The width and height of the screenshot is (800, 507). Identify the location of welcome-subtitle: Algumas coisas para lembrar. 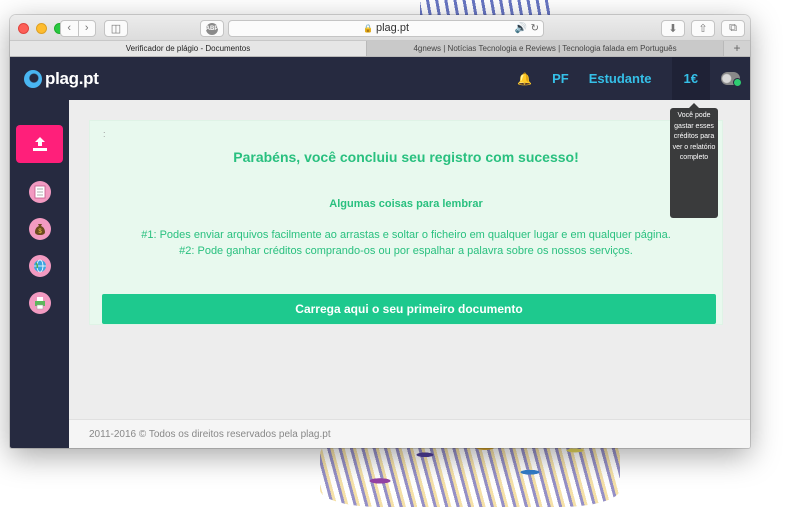
(406, 204).